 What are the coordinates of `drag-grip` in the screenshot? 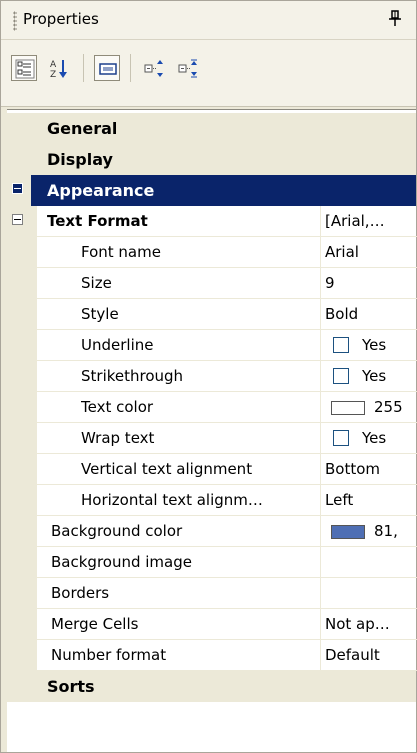 It's located at (15, 21).